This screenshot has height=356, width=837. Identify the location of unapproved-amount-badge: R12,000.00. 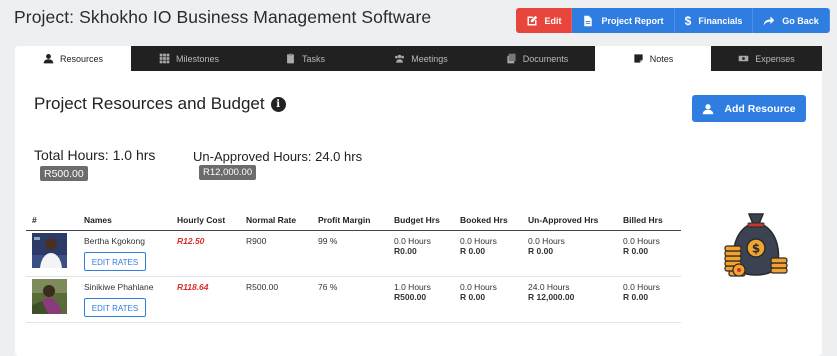
(228, 172).